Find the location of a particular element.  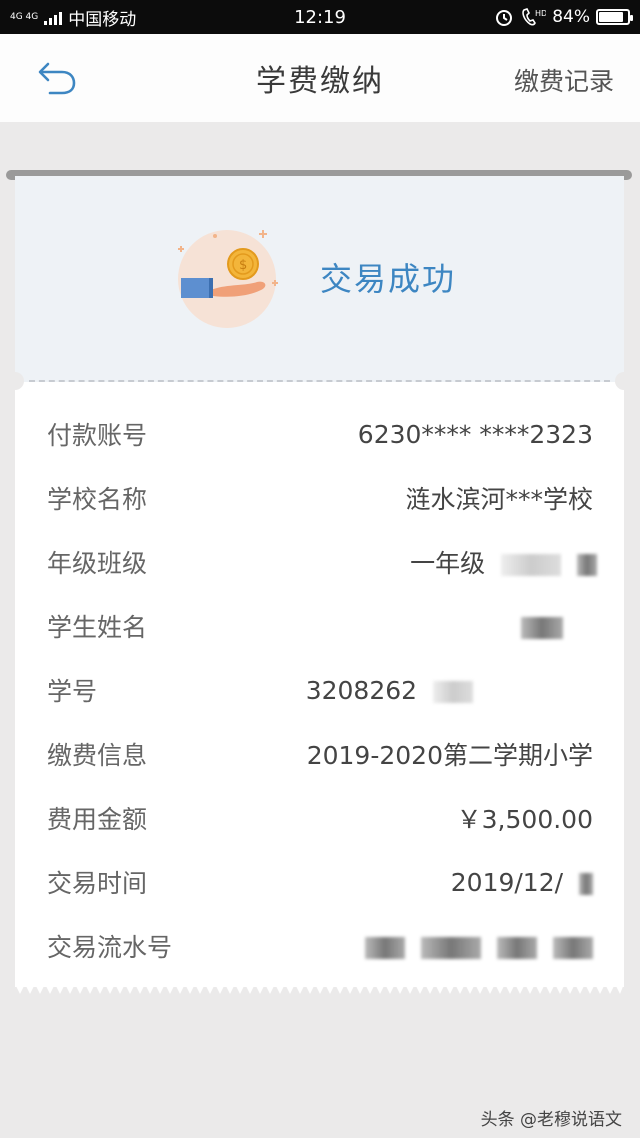

detail-value-wrap: 一年级 is located at coordinates (503, 562).